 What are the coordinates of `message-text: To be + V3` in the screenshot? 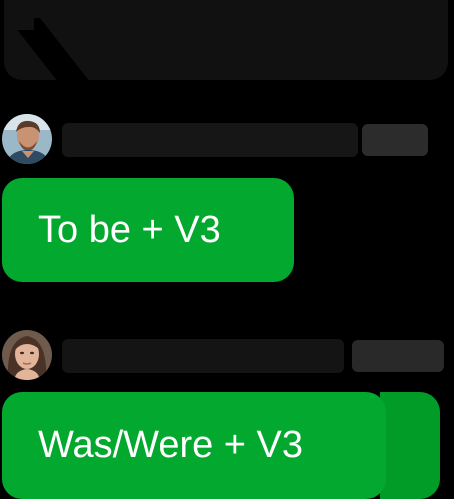 It's located at (129, 229).